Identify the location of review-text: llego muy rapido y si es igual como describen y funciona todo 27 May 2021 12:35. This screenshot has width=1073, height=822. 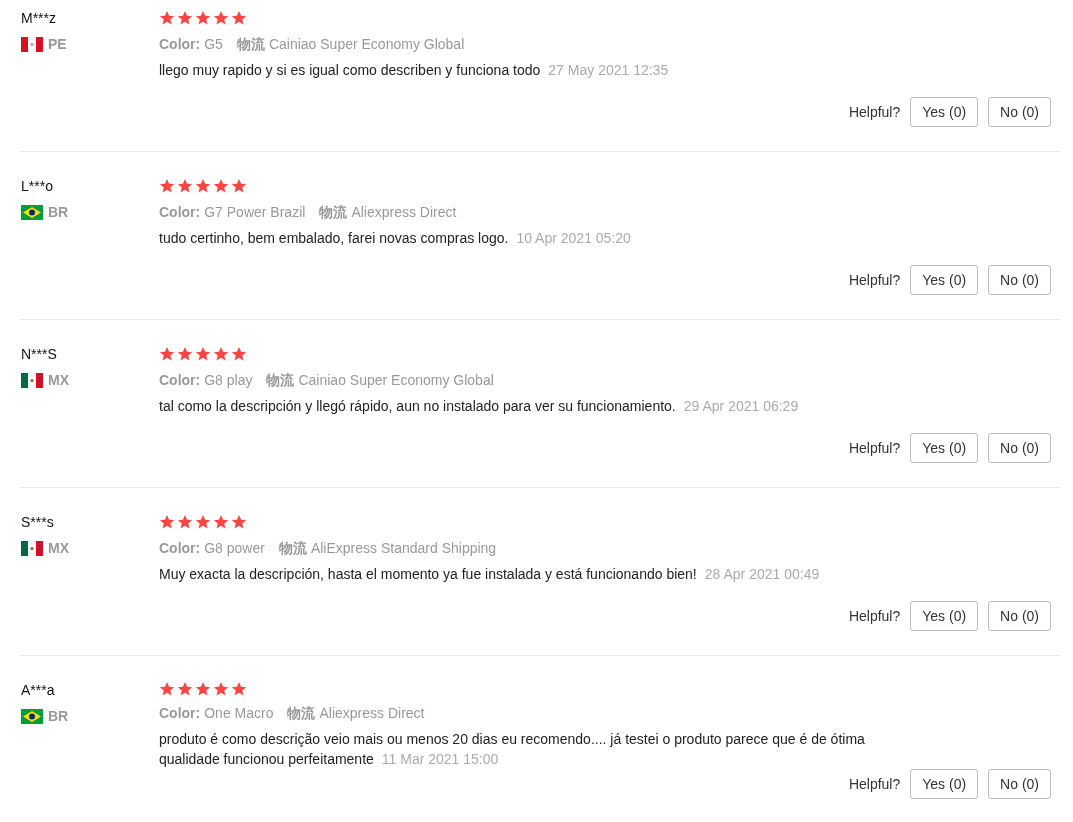
(414, 70).